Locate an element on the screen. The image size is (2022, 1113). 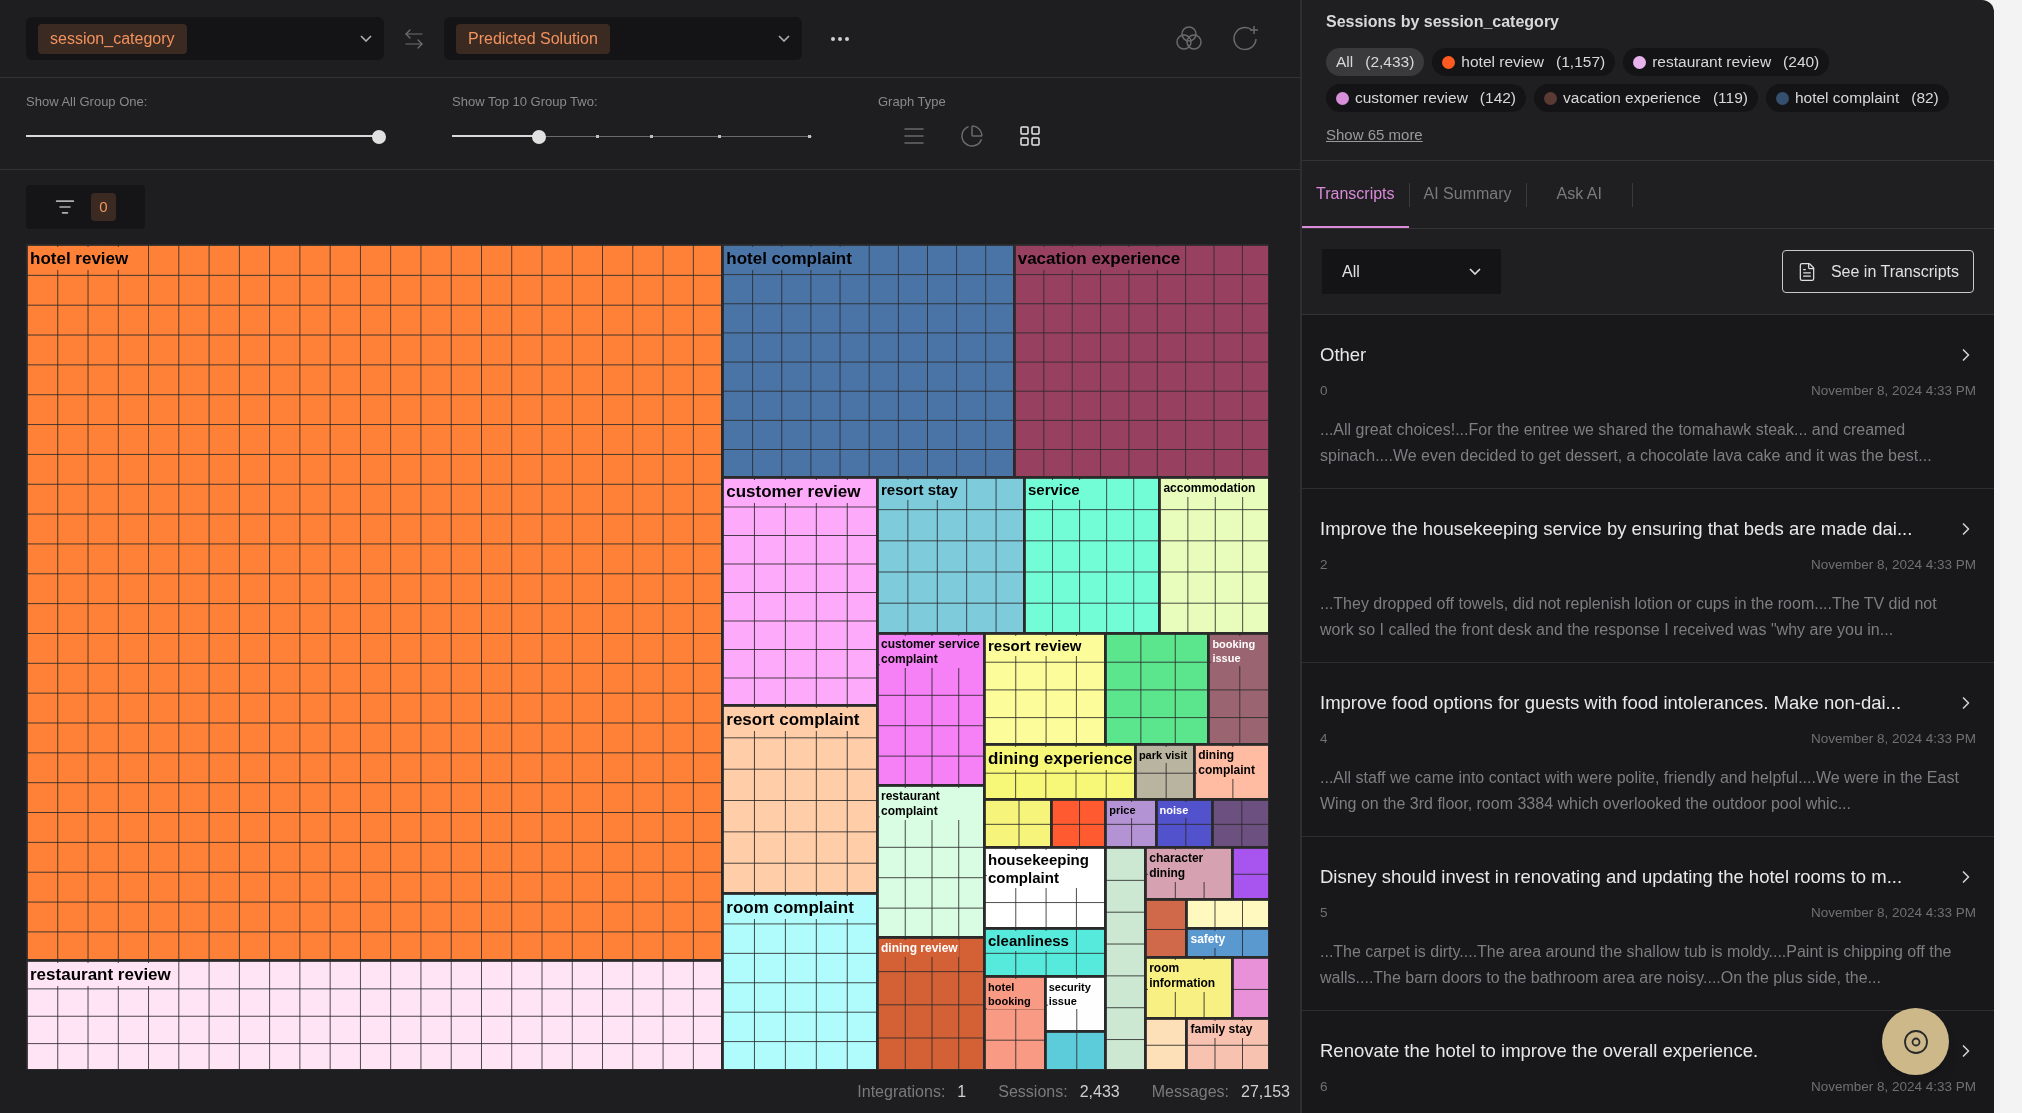
transcript-number: 2 is located at coordinates (1324, 564).